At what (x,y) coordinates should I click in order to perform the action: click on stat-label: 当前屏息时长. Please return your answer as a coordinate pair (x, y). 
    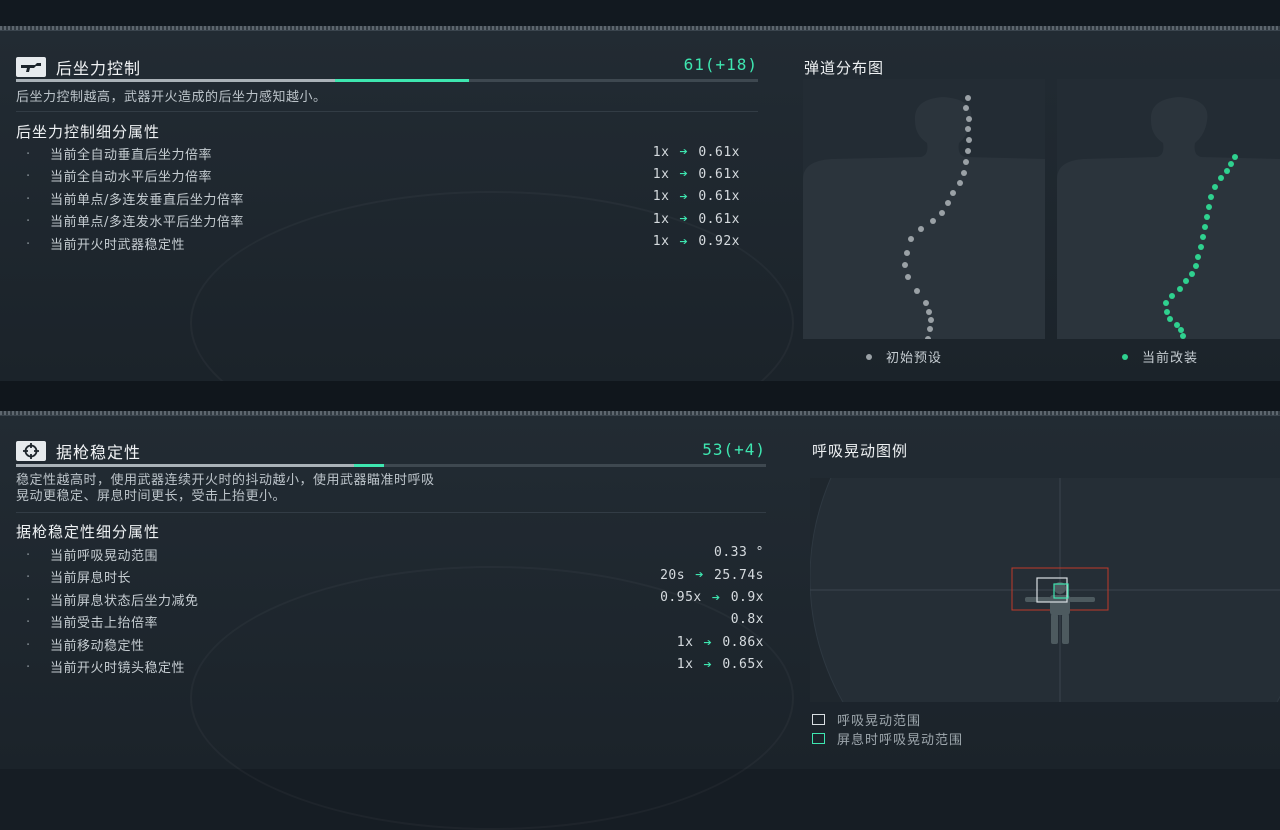
    Looking at the image, I should click on (91, 579).